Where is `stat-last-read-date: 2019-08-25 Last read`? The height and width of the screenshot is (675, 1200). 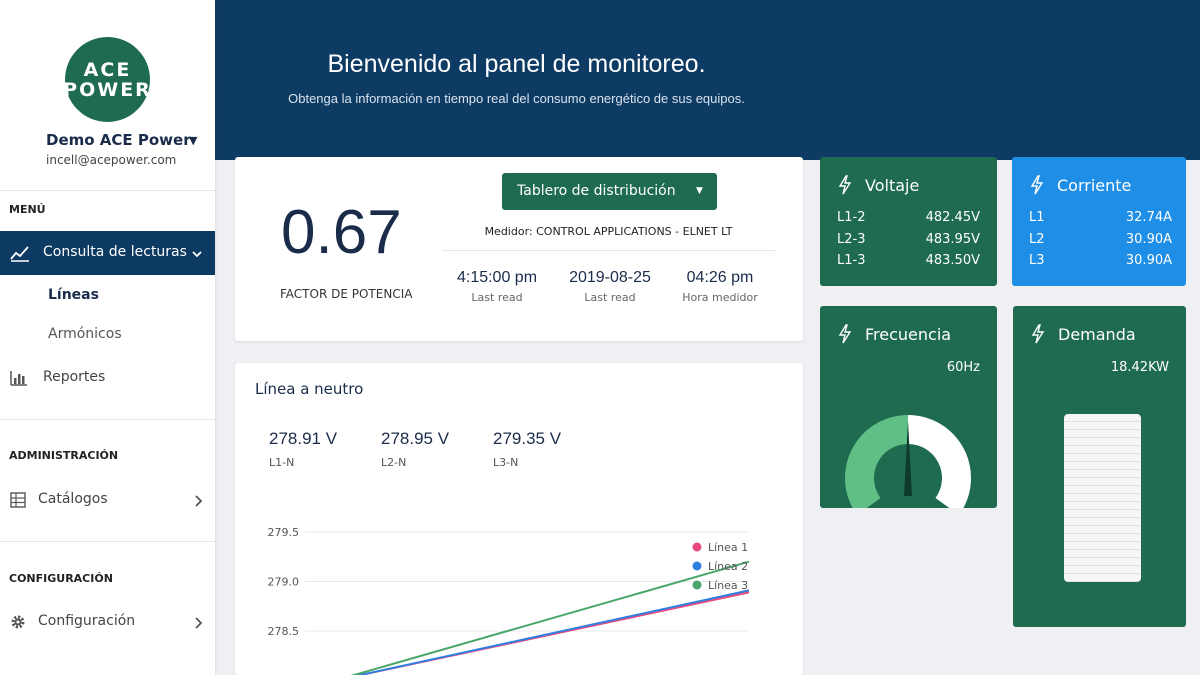 stat-last-read-date: 2019-08-25 Last read is located at coordinates (610, 286).